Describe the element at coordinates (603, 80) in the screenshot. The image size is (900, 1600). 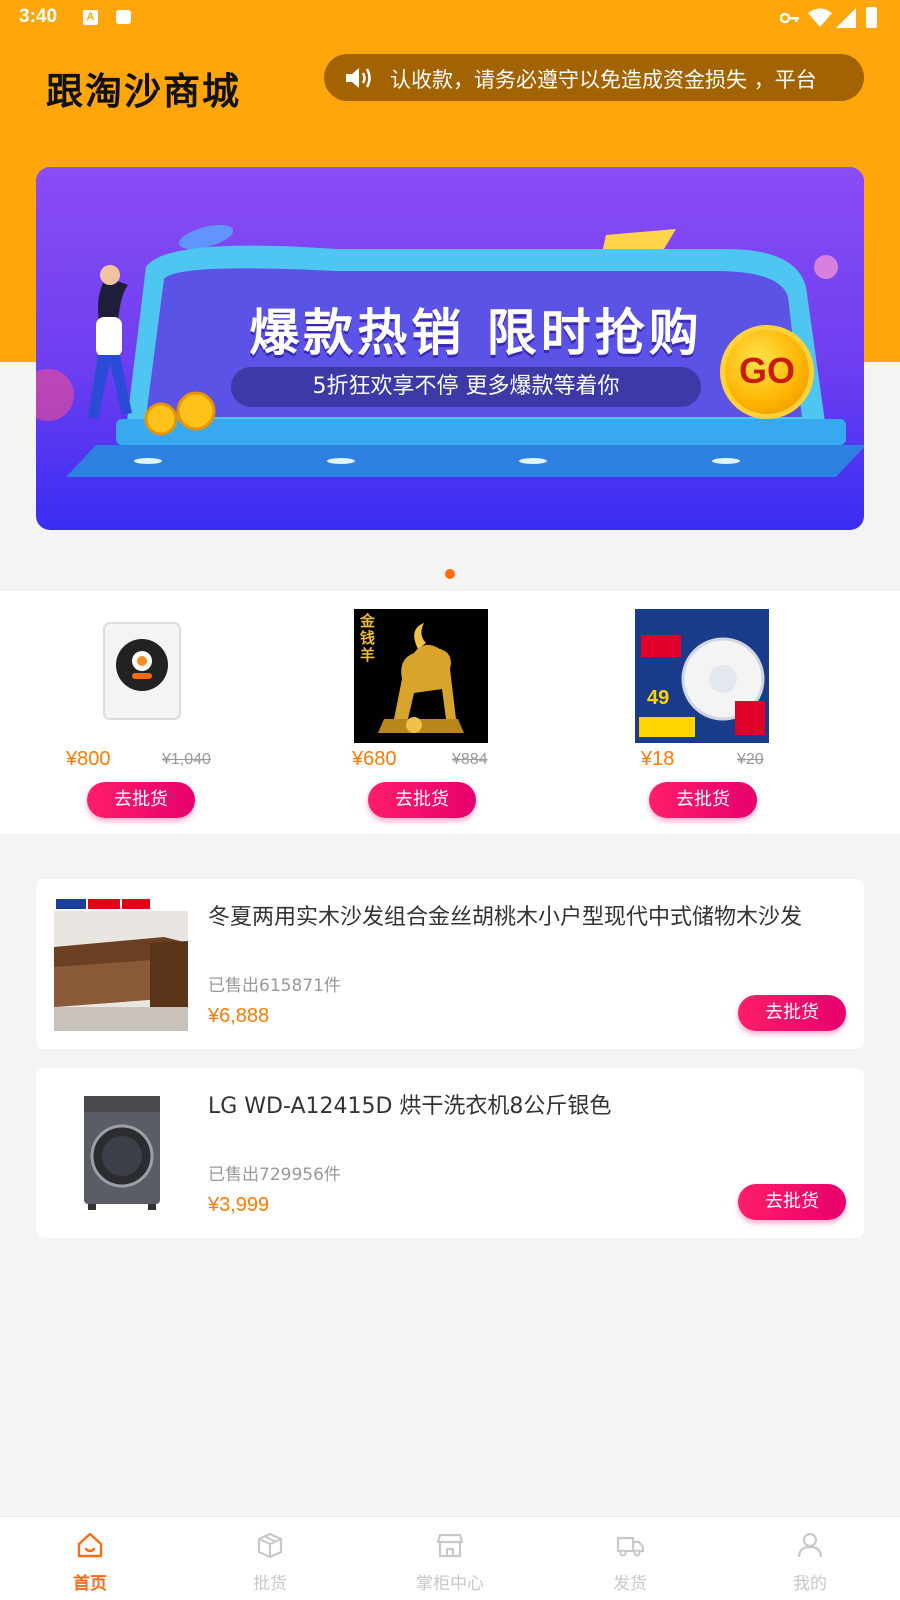
I see `notice-text: 认收款，请务必遵守以免造成资金损失 ，平台` at that location.